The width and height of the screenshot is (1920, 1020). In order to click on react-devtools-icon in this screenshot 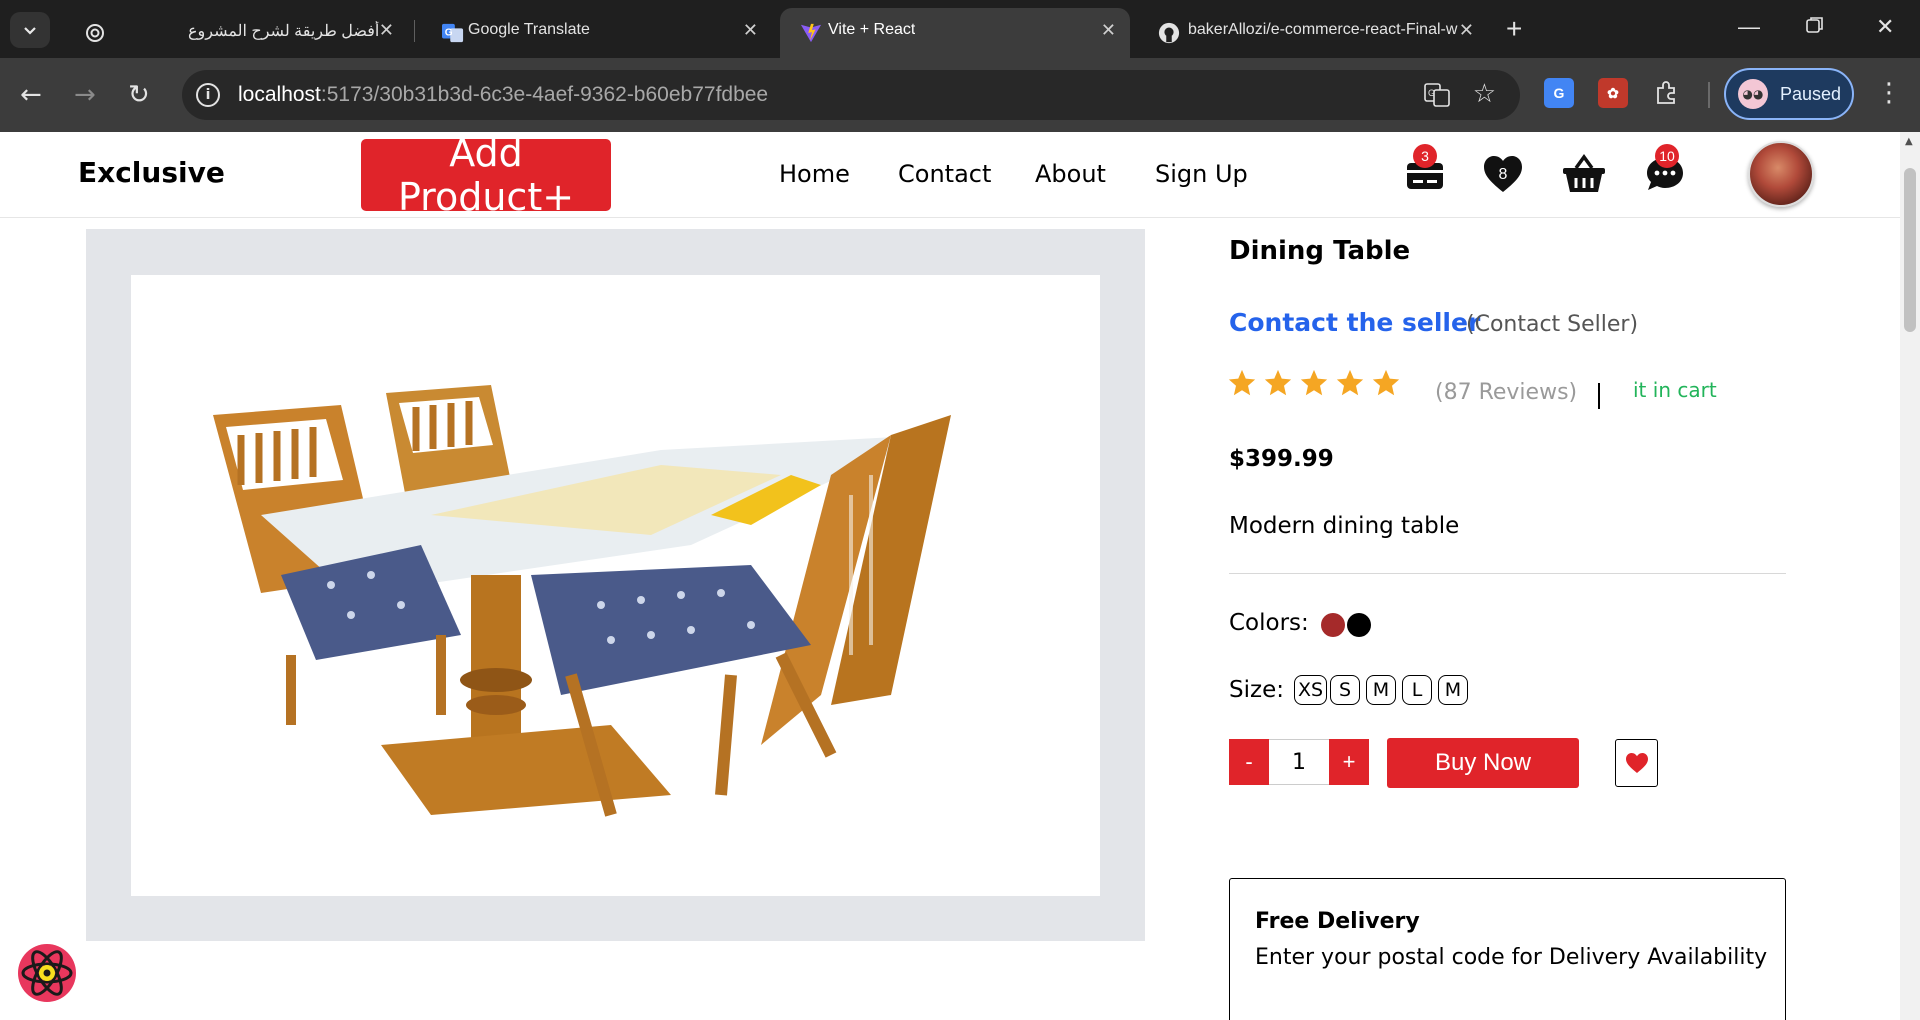, I will do `click(47, 973)`.